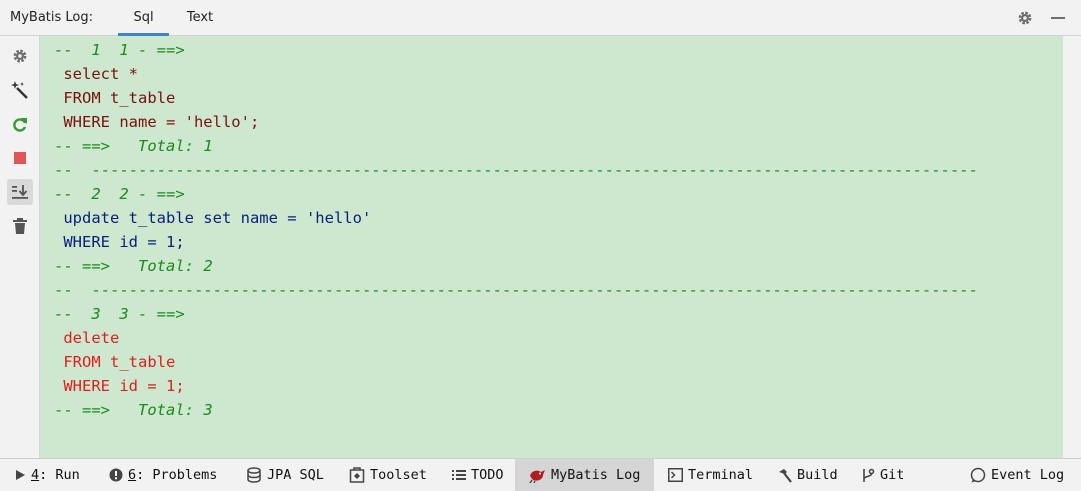 This screenshot has width=1081, height=491. Describe the element at coordinates (558, 194) in the screenshot. I see `log-comment-line: -- 2 2 - ==>` at that location.